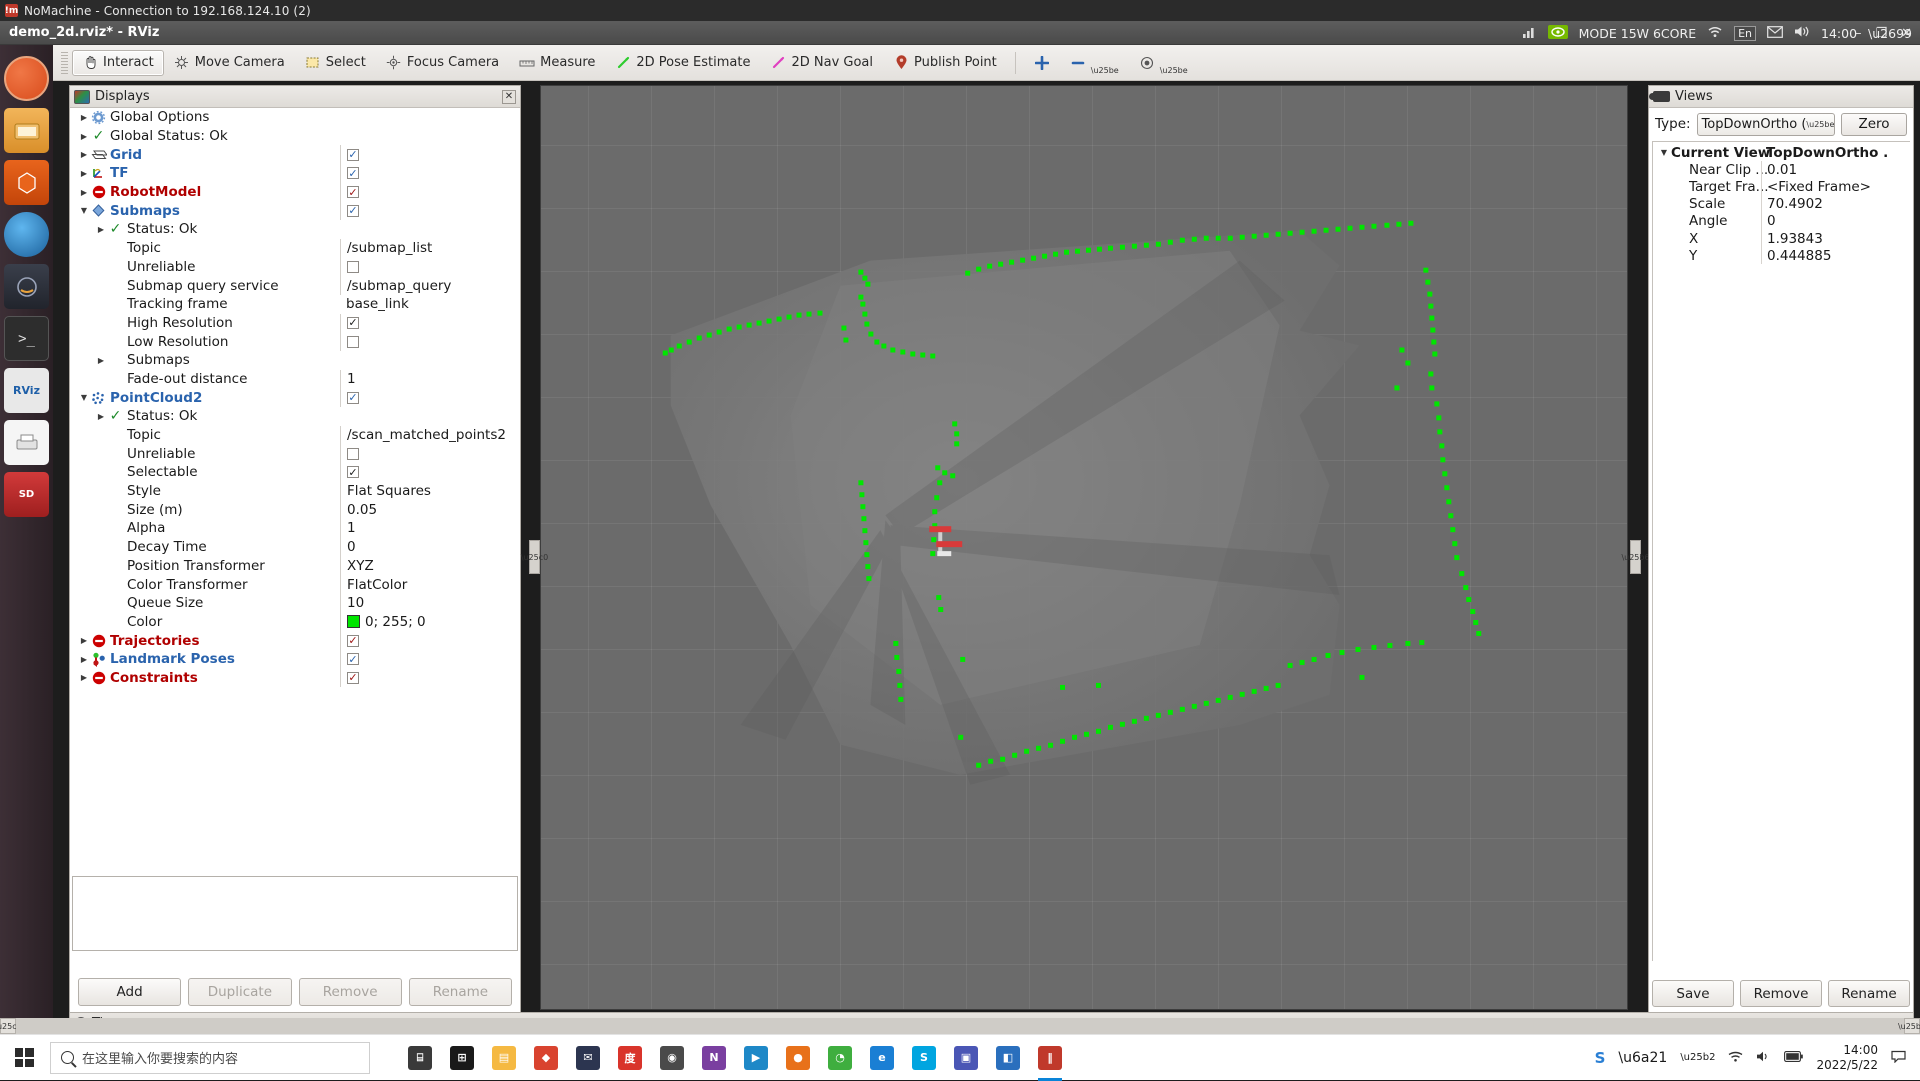 The image size is (1920, 1081). I want to click on tool-2d-pose-estimate: 2D Pose Estimate, so click(682, 63).